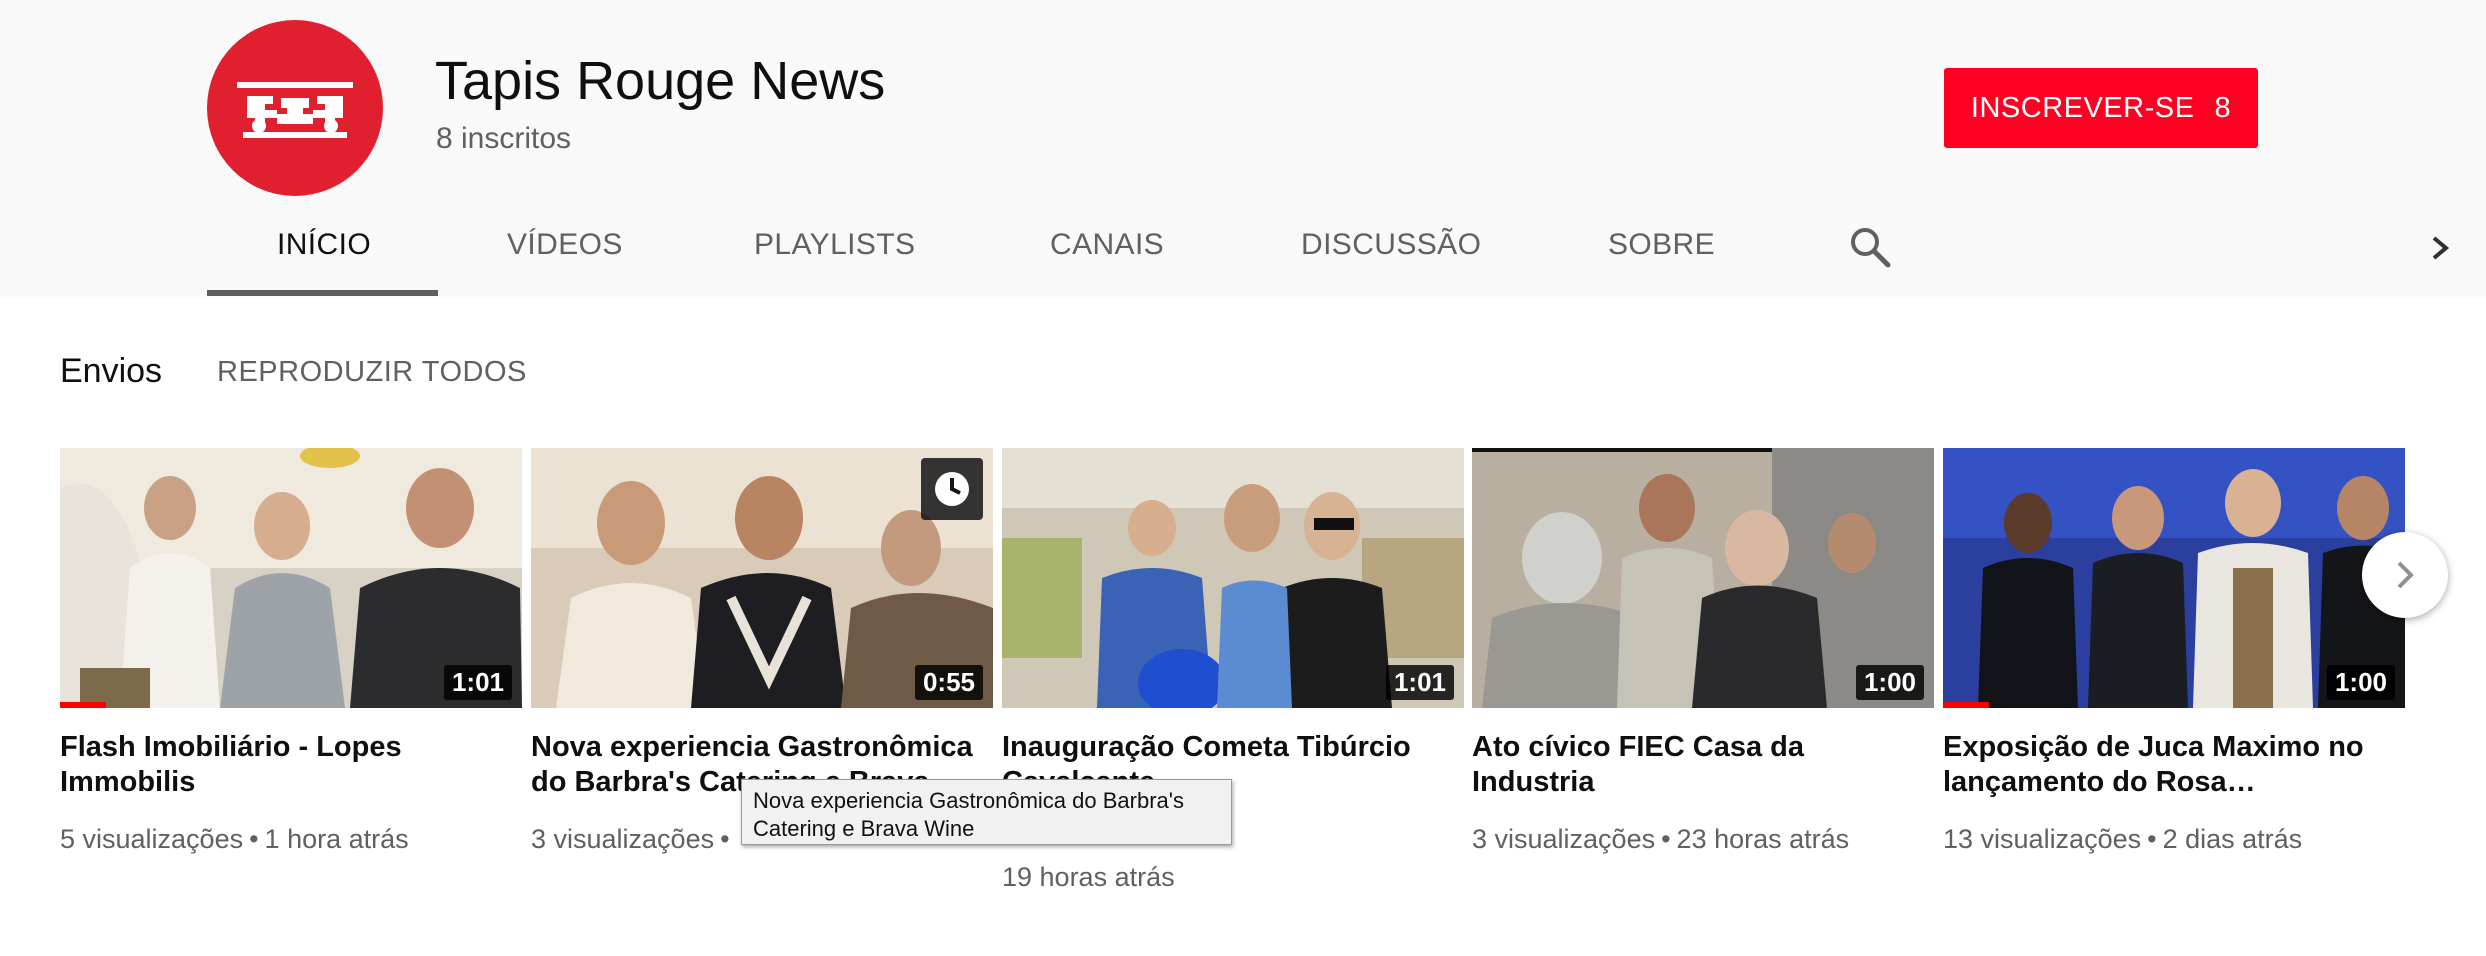 The width and height of the screenshot is (2486, 956). What do you see at coordinates (952, 489) in the screenshot?
I see `clock-icon` at bounding box center [952, 489].